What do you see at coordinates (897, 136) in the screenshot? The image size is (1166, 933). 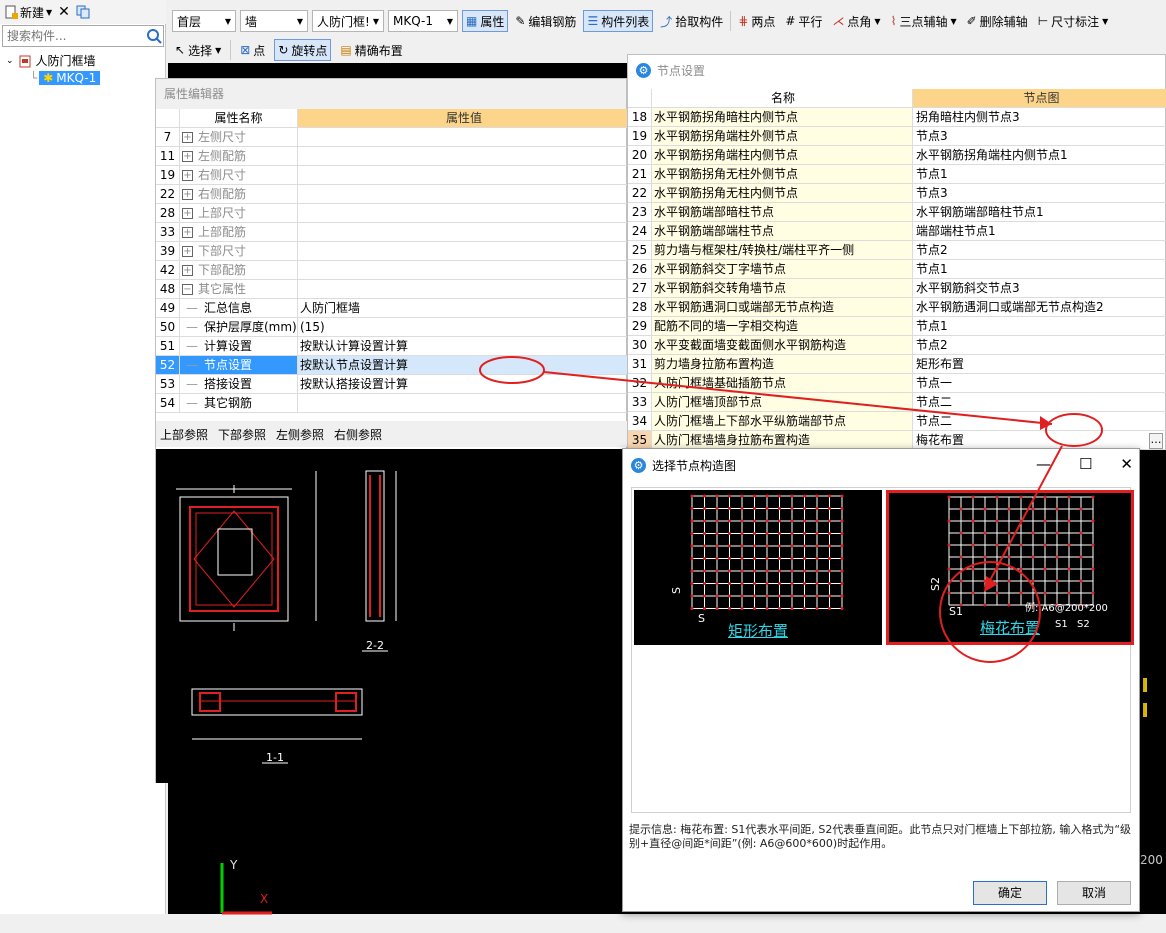 I see `node-row: 19 水平钢筋拐角端柱外侧节点 节点3` at bounding box center [897, 136].